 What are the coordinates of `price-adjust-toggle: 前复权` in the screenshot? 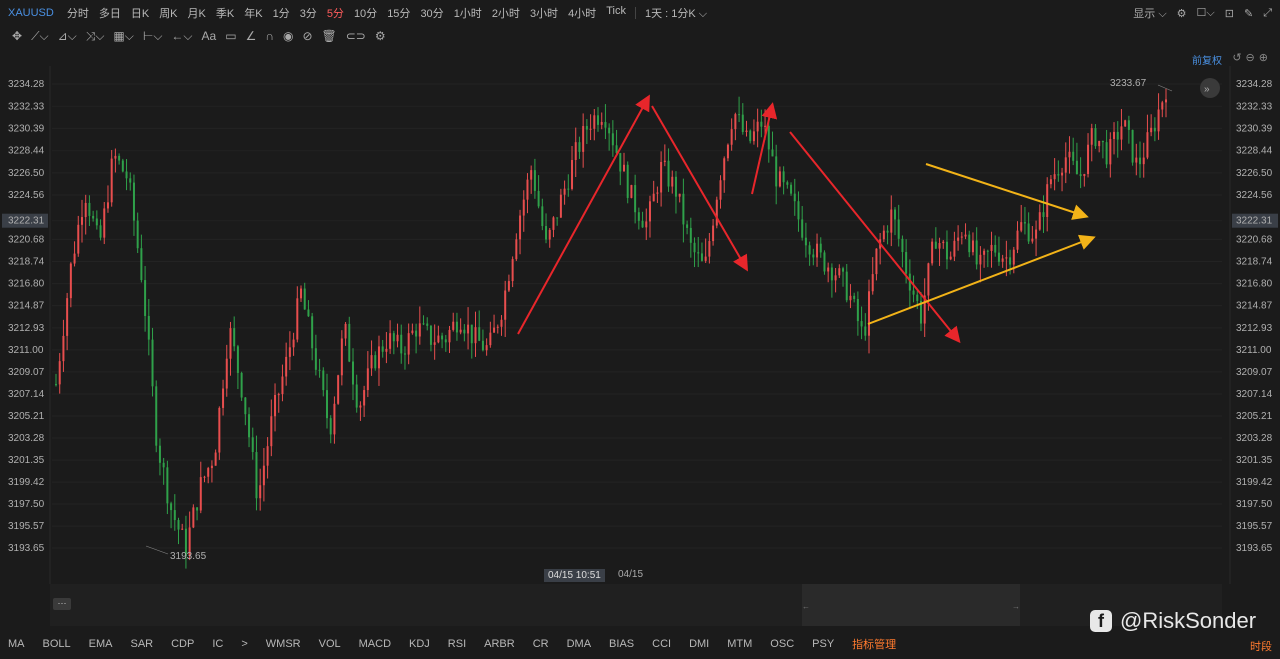 It's located at (1207, 59).